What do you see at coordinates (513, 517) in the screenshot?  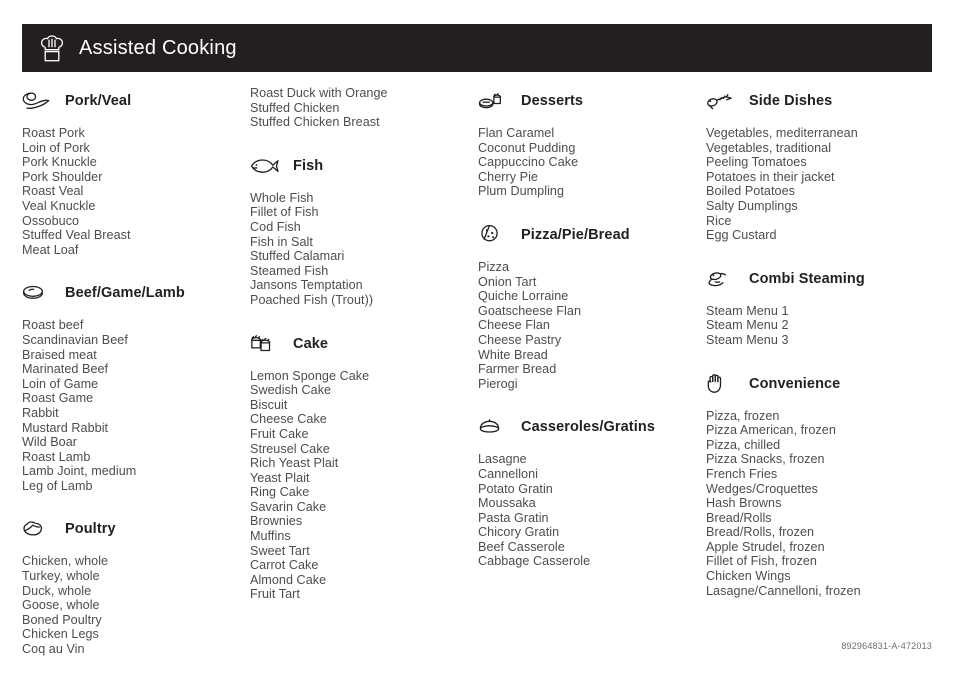 I see `list-item: Pasta Gratin` at bounding box center [513, 517].